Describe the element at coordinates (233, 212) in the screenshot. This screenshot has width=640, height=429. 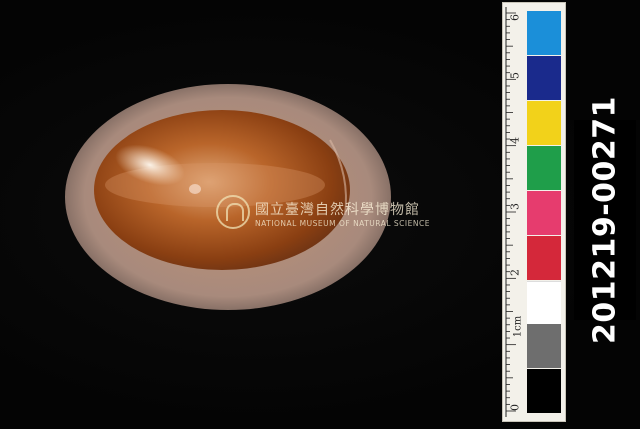
I see `museum-logo-icon` at that location.